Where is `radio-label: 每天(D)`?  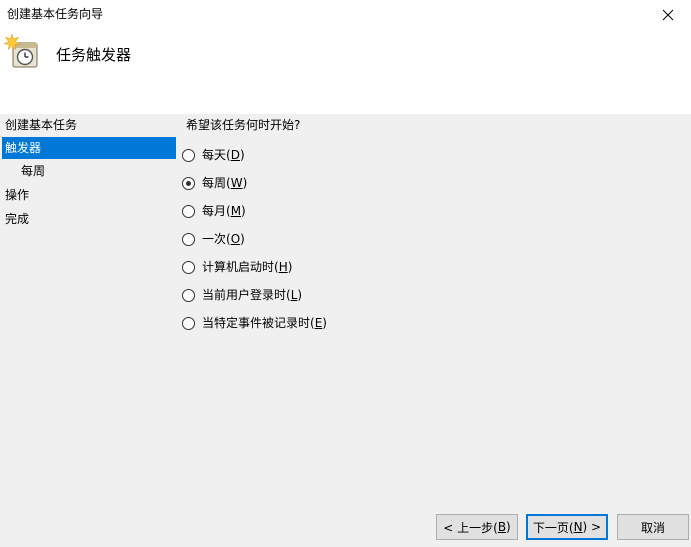
radio-label: 每天(D) is located at coordinates (223, 155).